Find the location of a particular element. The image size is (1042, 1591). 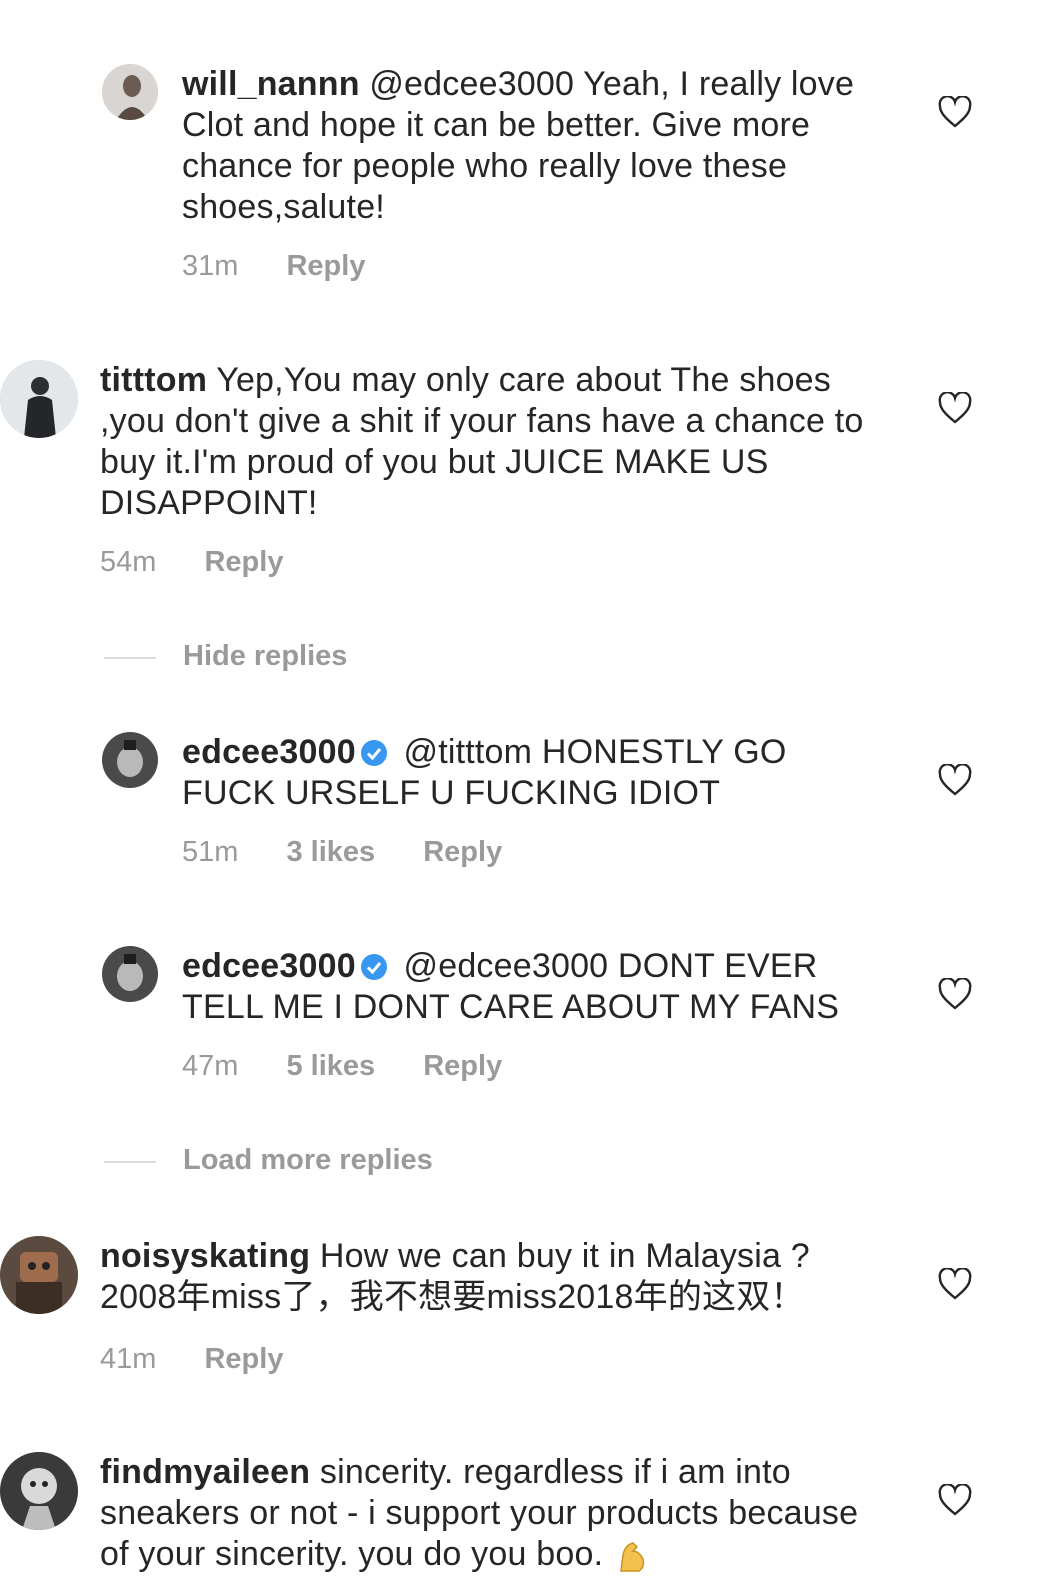

likes-count: 3 likes is located at coordinates (330, 852).